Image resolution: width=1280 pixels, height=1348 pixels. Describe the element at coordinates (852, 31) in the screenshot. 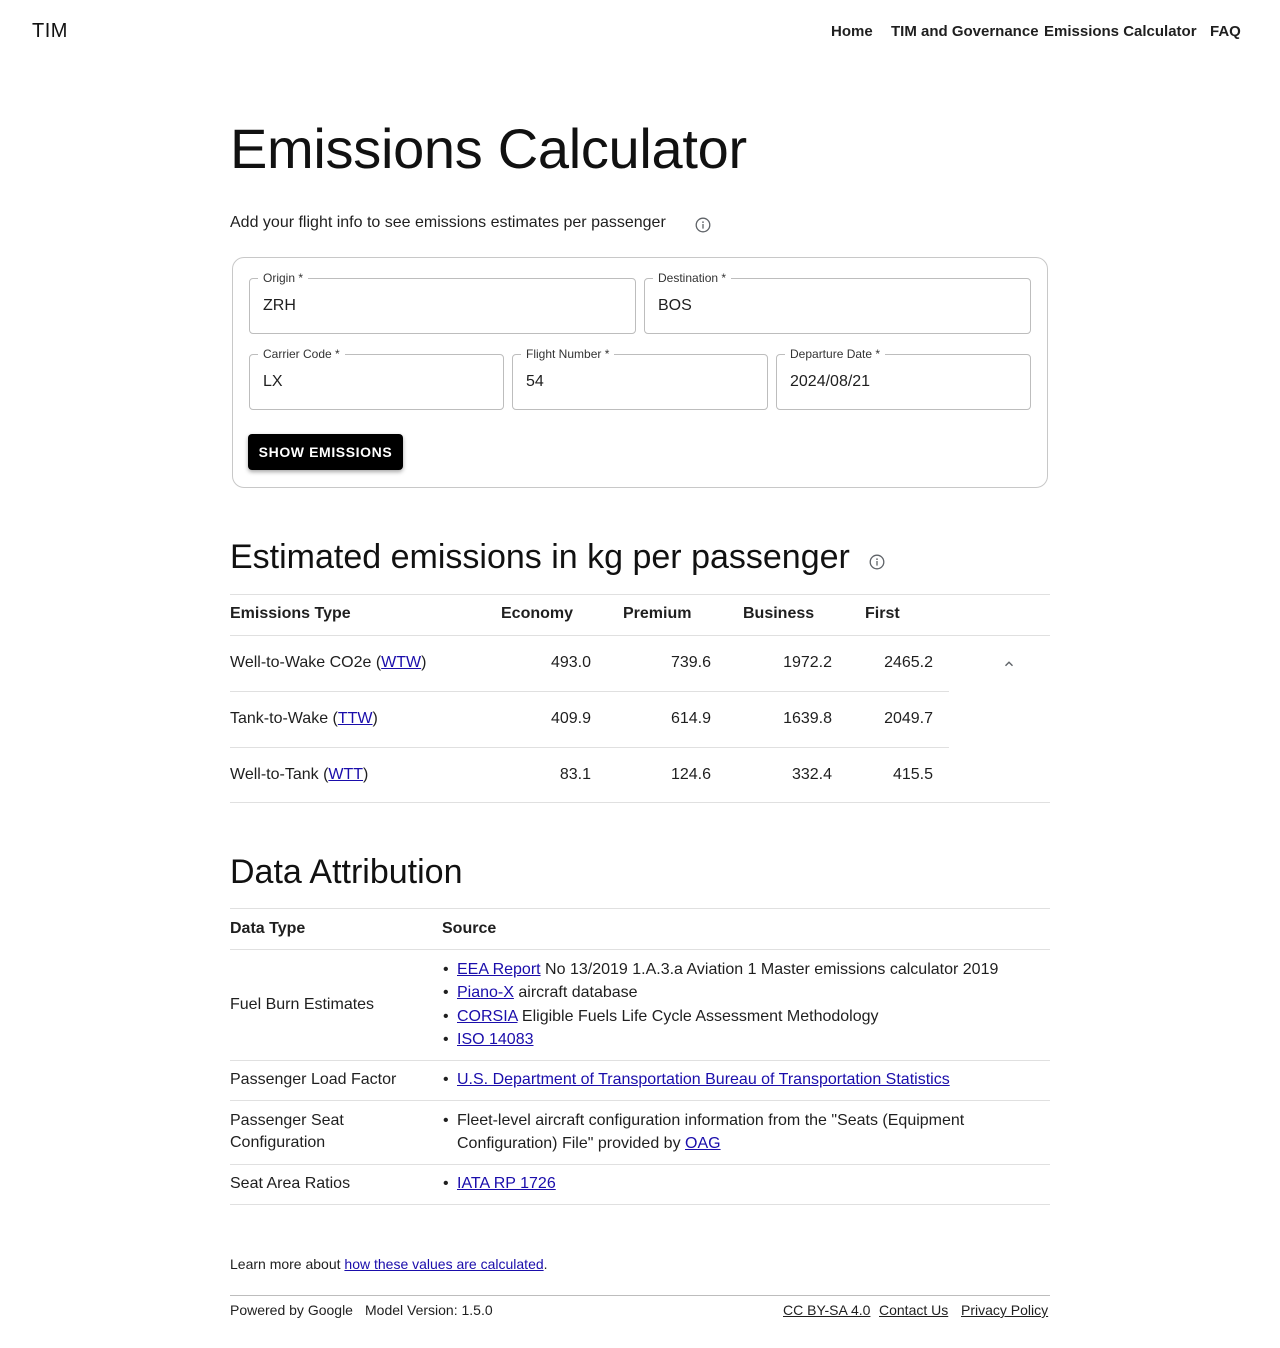

I see `nav-home: Home` at that location.